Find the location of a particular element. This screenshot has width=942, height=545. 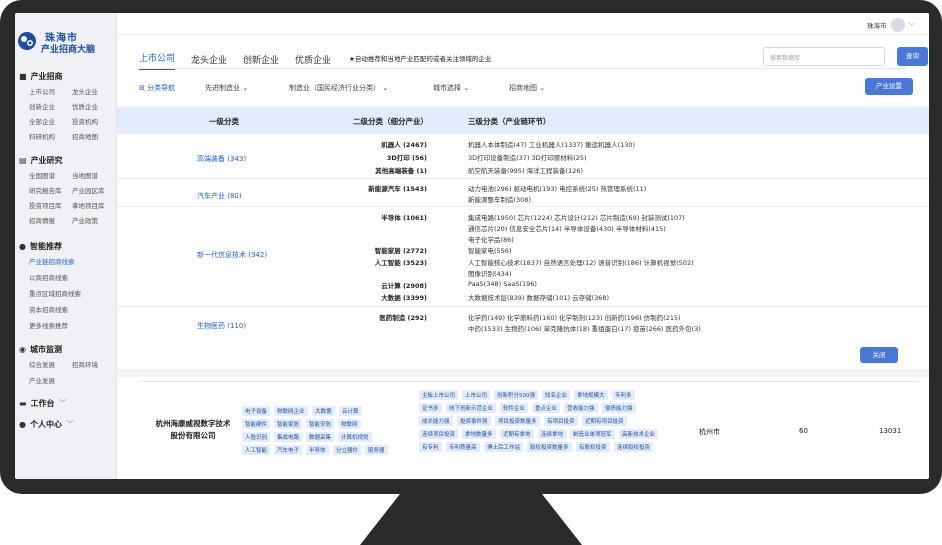

status-tag: 连续项目投资 is located at coordinates (439, 434).